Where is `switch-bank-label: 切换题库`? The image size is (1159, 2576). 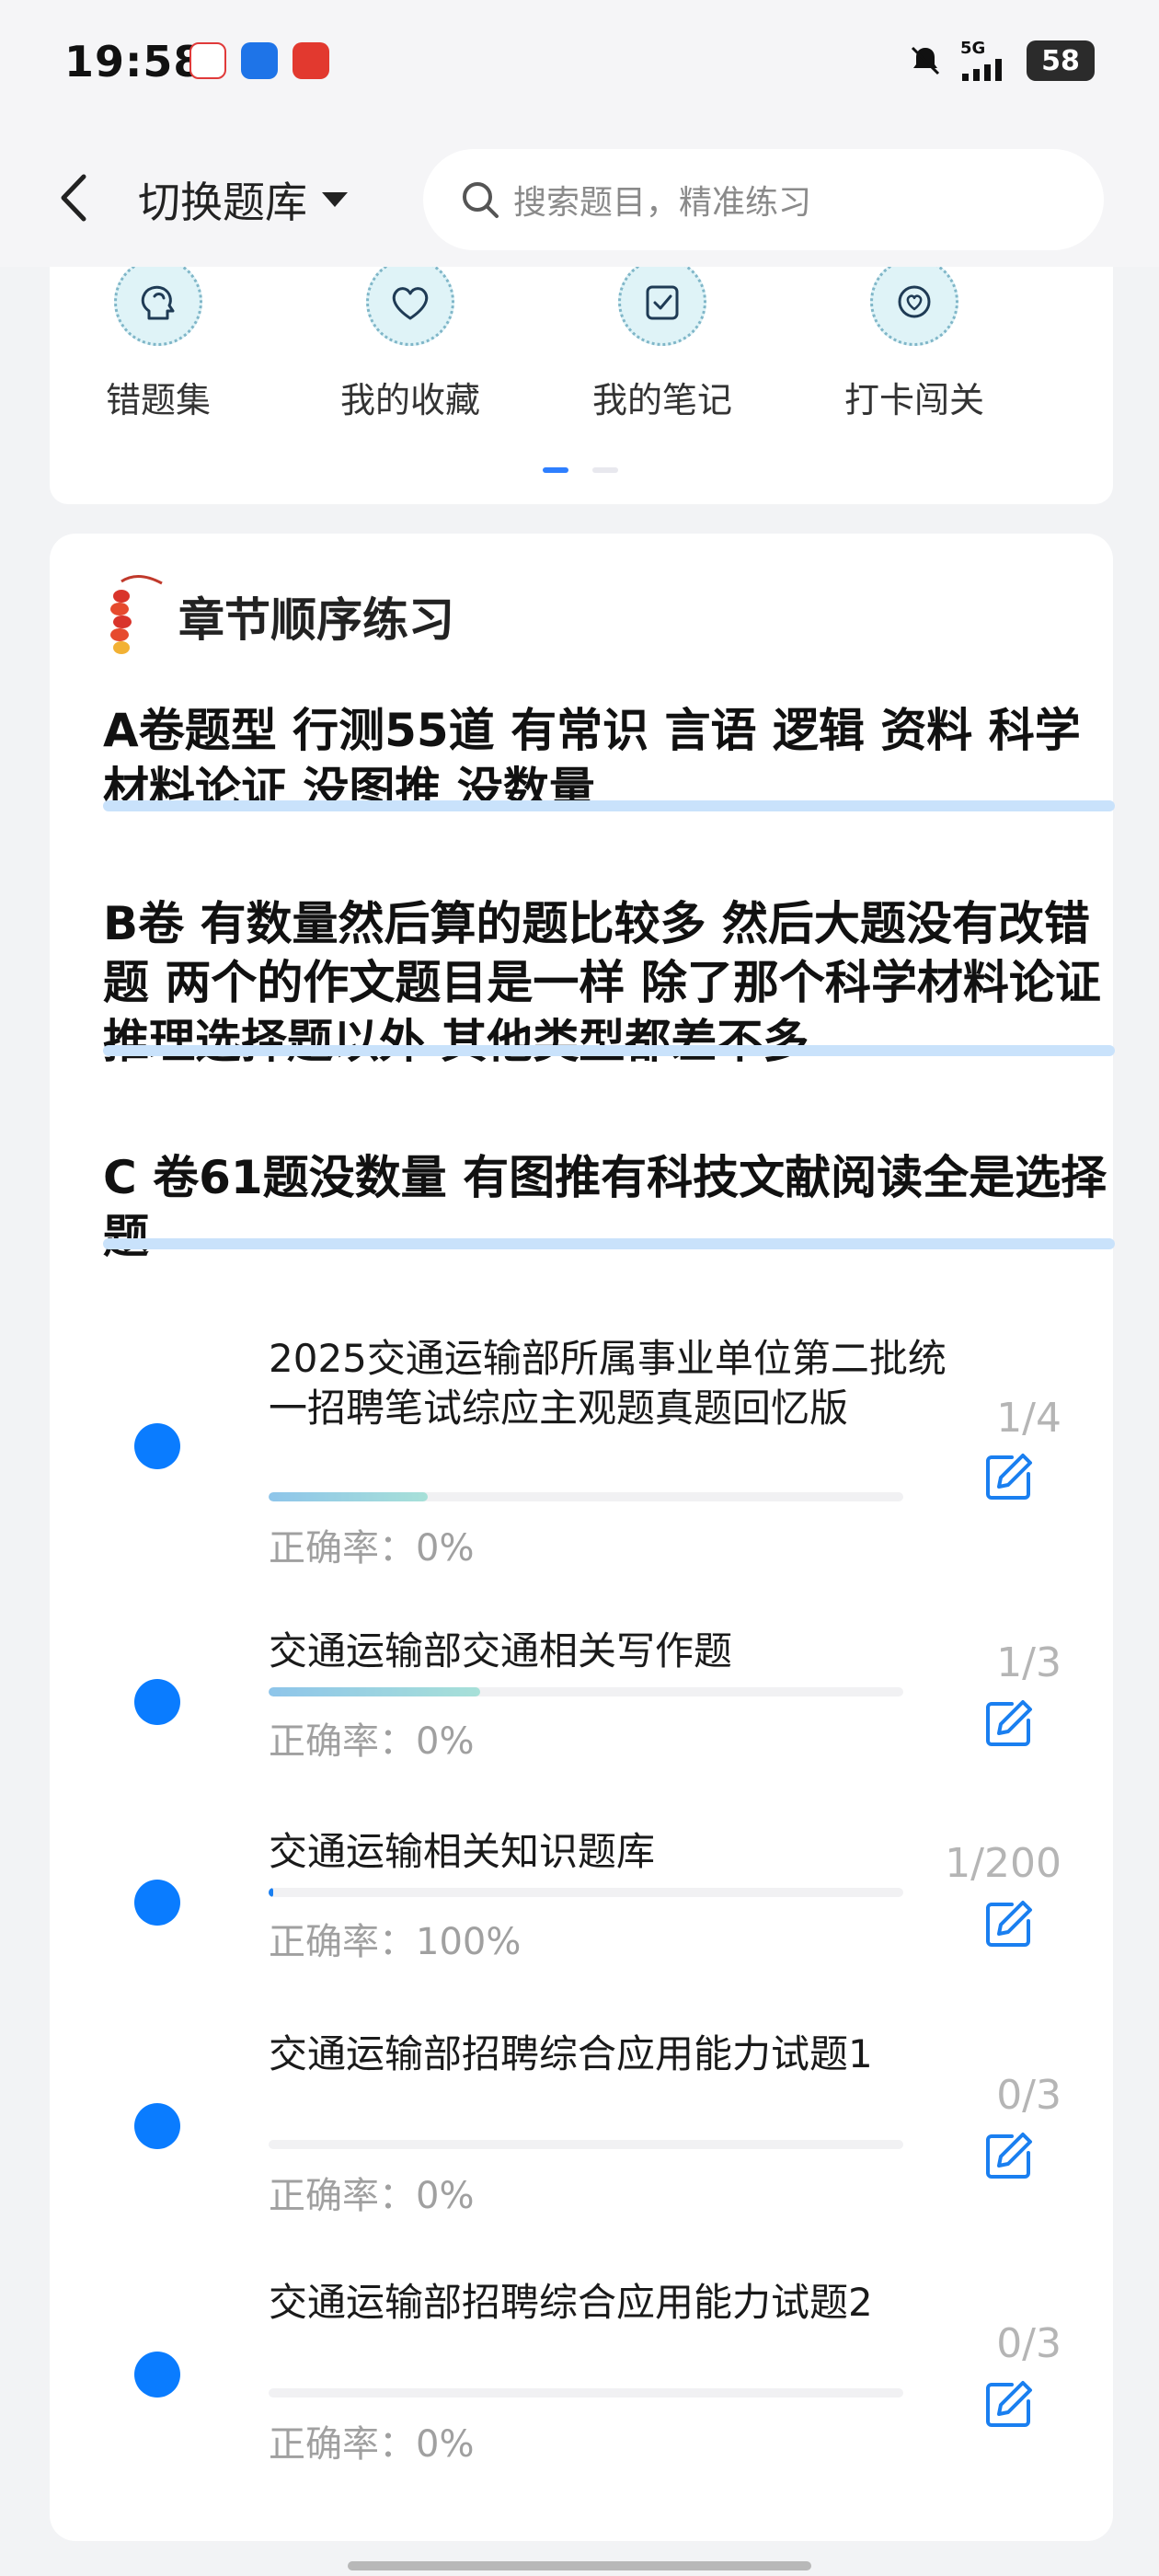 switch-bank-label: 切换题库 is located at coordinates (222, 202).